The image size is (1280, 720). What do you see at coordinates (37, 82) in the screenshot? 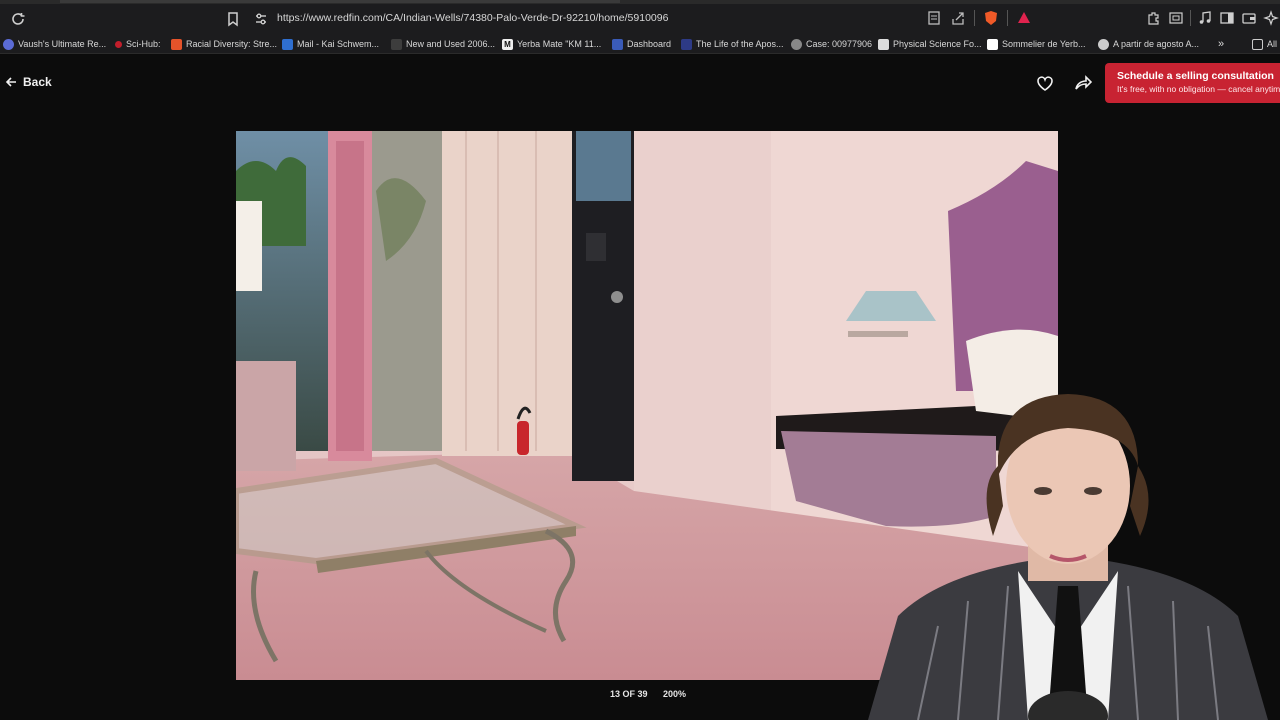
I see `back-label: Back` at bounding box center [37, 82].